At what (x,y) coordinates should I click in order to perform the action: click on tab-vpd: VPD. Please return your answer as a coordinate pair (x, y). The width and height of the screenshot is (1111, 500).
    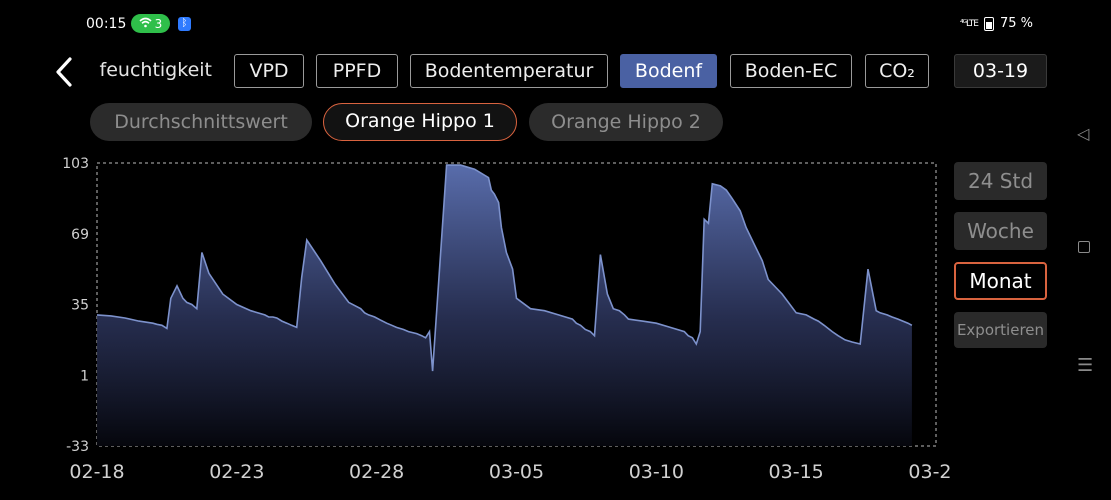
    Looking at the image, I should click on (269, 71).